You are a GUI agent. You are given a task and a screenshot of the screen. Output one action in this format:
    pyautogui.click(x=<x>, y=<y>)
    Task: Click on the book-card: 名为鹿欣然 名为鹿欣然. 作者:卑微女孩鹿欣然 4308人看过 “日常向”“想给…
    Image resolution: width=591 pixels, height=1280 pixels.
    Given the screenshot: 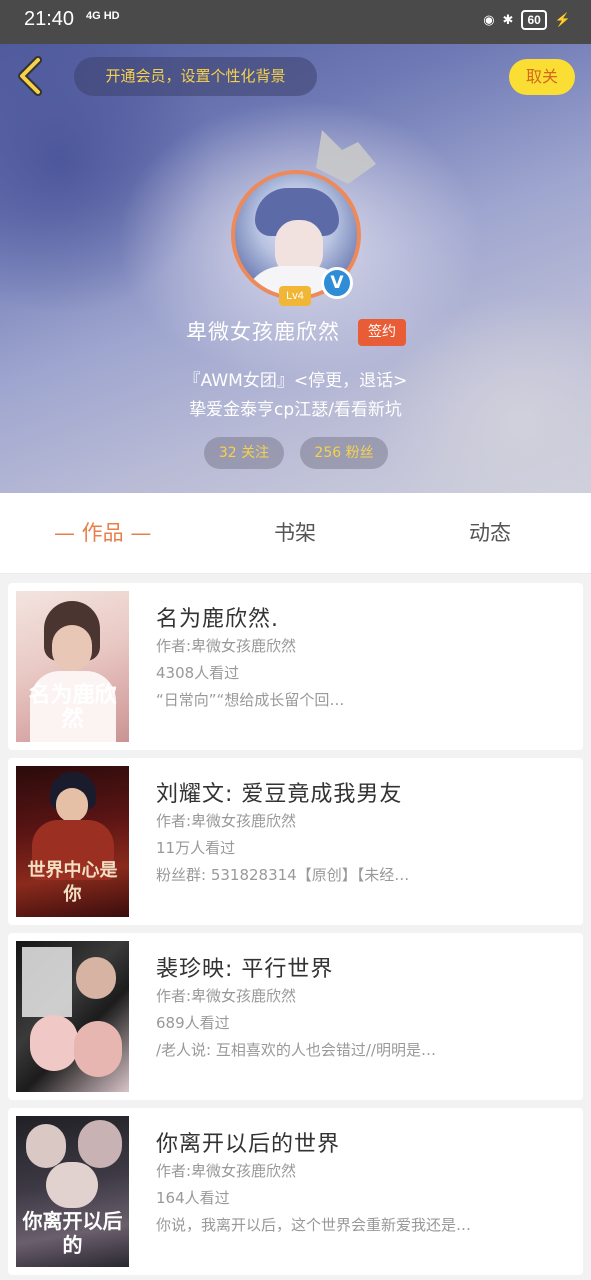 What is the action you would take?
    pyautogui.click(x=295, y=666)
    